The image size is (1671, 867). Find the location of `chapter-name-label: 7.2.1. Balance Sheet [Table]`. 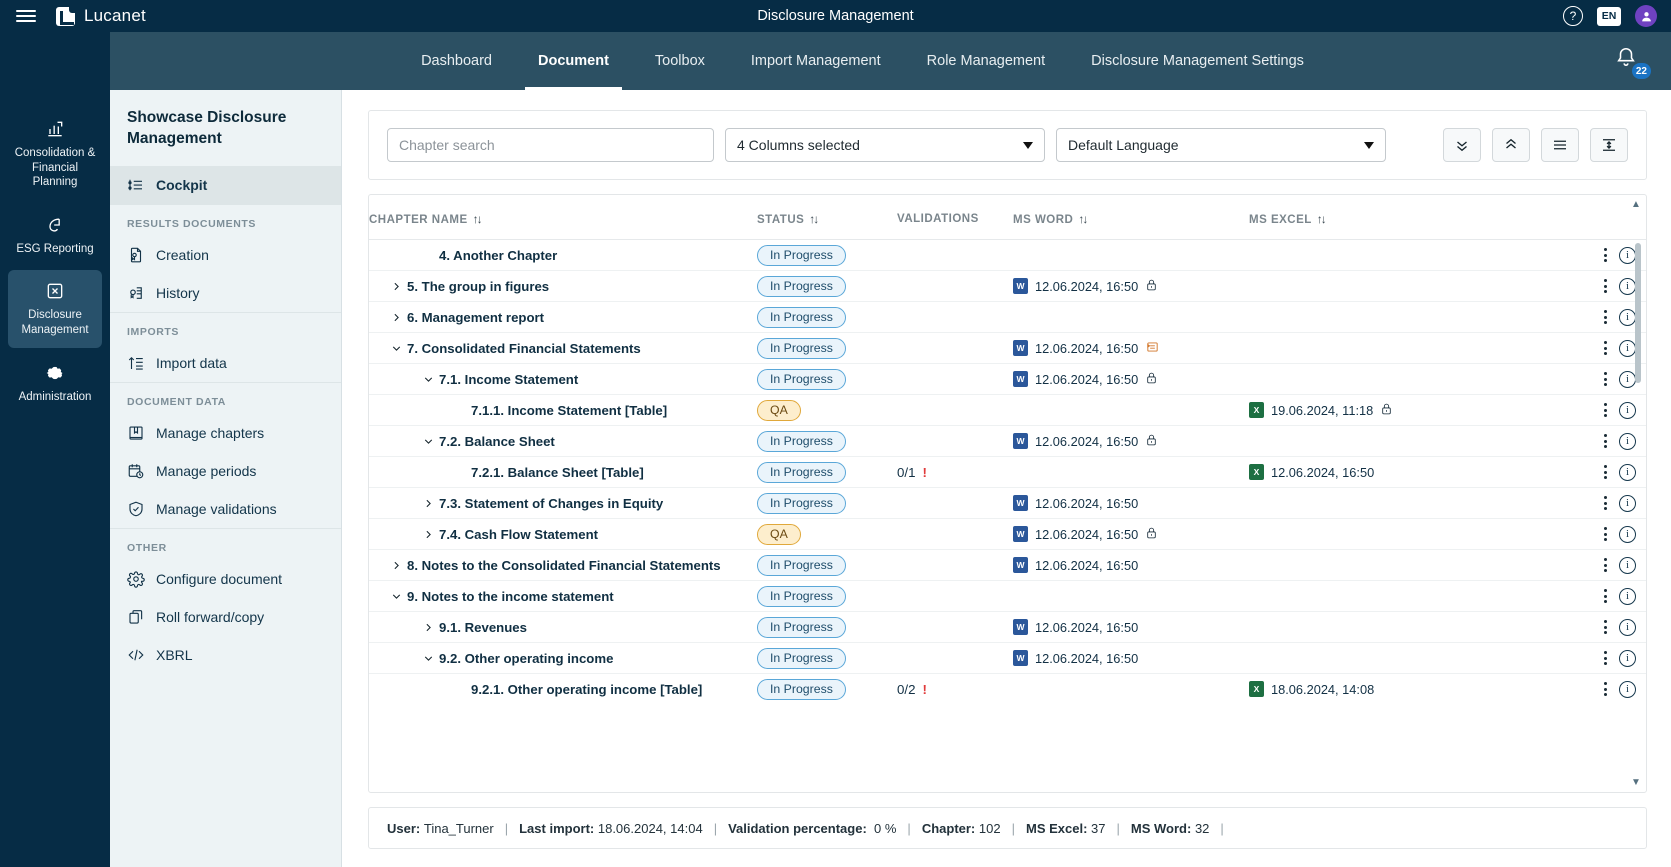

chapter-name-label: 7.2.1. Balance Sheet [Table] is located at coordinates (557, 472).